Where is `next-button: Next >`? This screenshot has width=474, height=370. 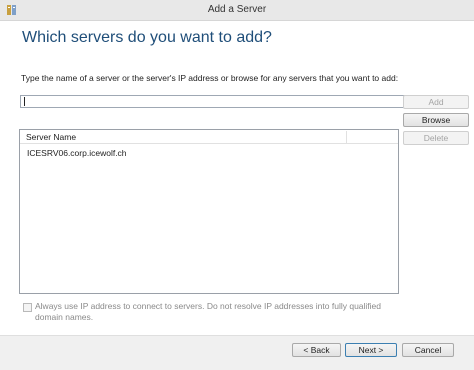
next-button: Next > is located at coordinates (371, 350).